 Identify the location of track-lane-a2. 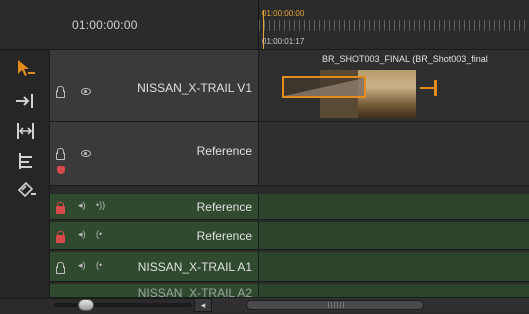
(393, 291).